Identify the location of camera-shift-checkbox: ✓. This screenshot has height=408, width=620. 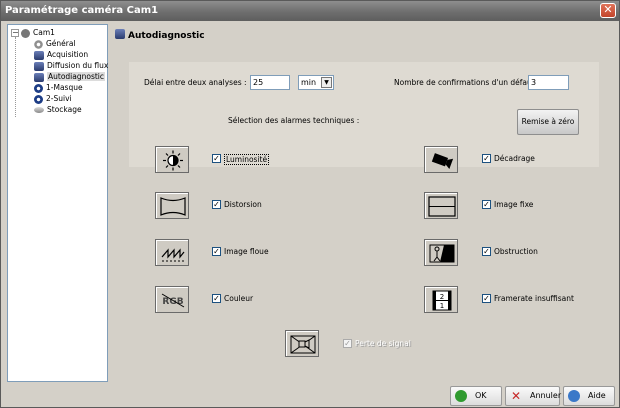
(486, 158).